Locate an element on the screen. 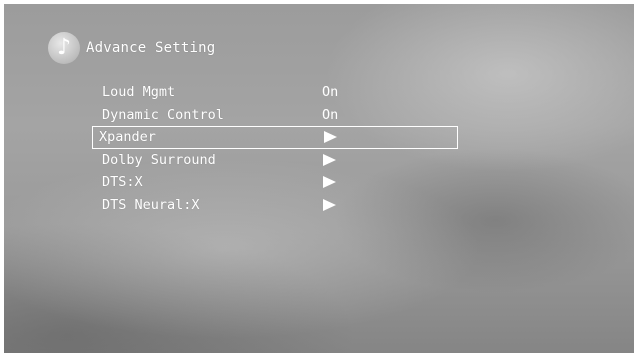 The width and height of the screenshot is (638, 356). menu-item-dolby-surround: Dolby Surround is located at coordinates (279, 160).